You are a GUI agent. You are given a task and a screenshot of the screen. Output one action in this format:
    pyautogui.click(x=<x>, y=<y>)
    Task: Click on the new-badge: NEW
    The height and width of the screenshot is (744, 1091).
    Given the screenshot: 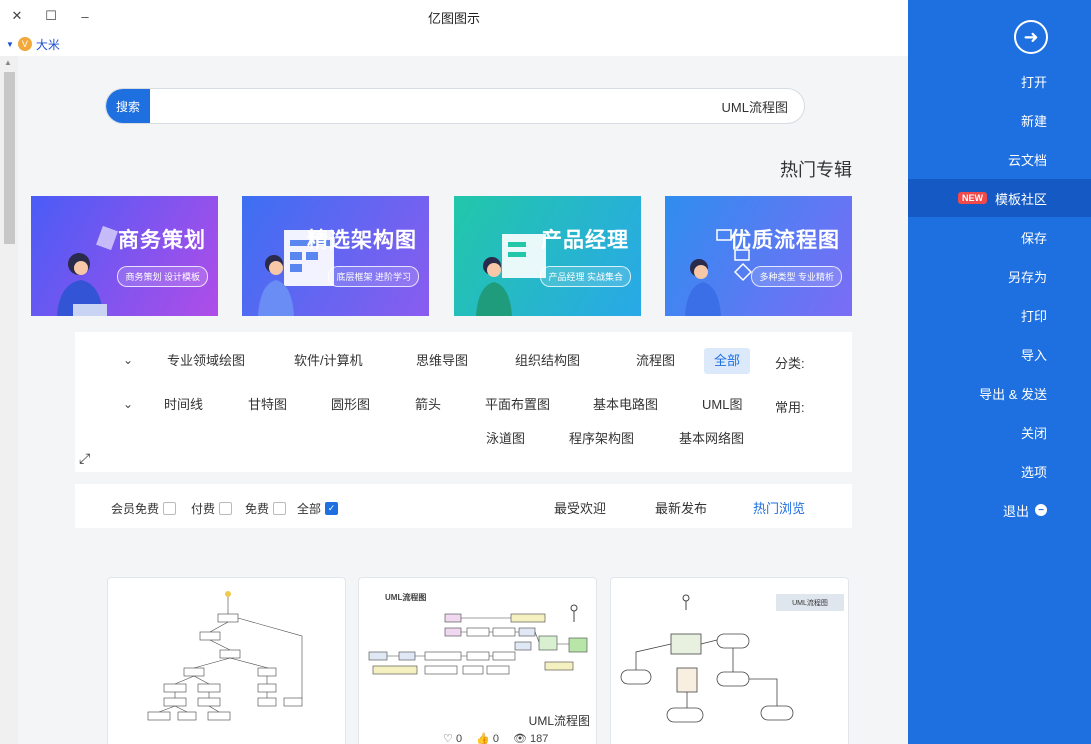 What is the action you would take?
    pyautogui.click(x=972, y=198)
    